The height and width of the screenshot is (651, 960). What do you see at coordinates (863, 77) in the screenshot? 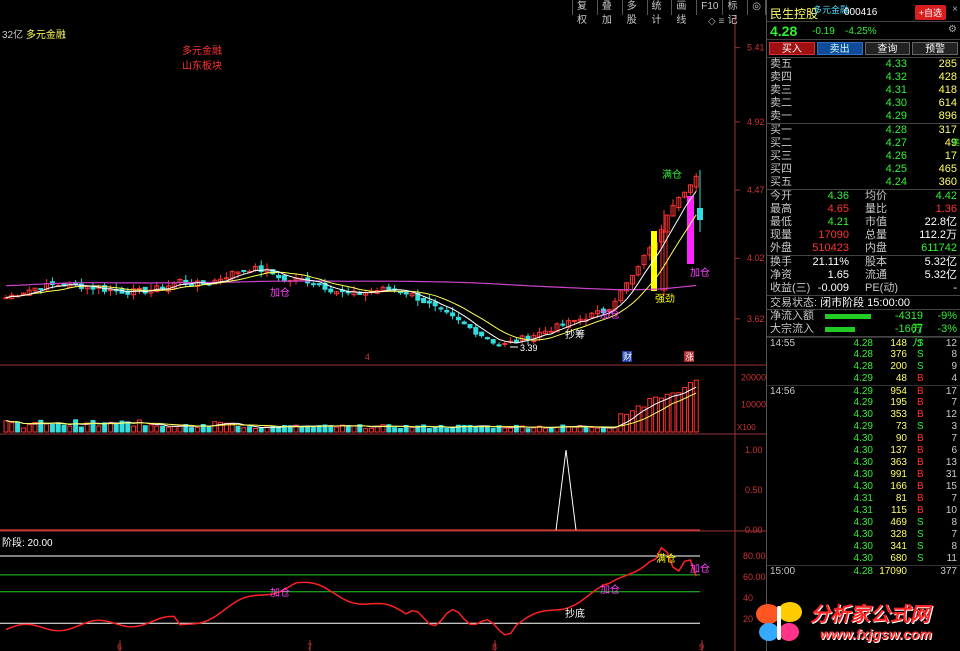
I see `order-book-row: 卖四 4.32 428` at bounding box center [863, 77].